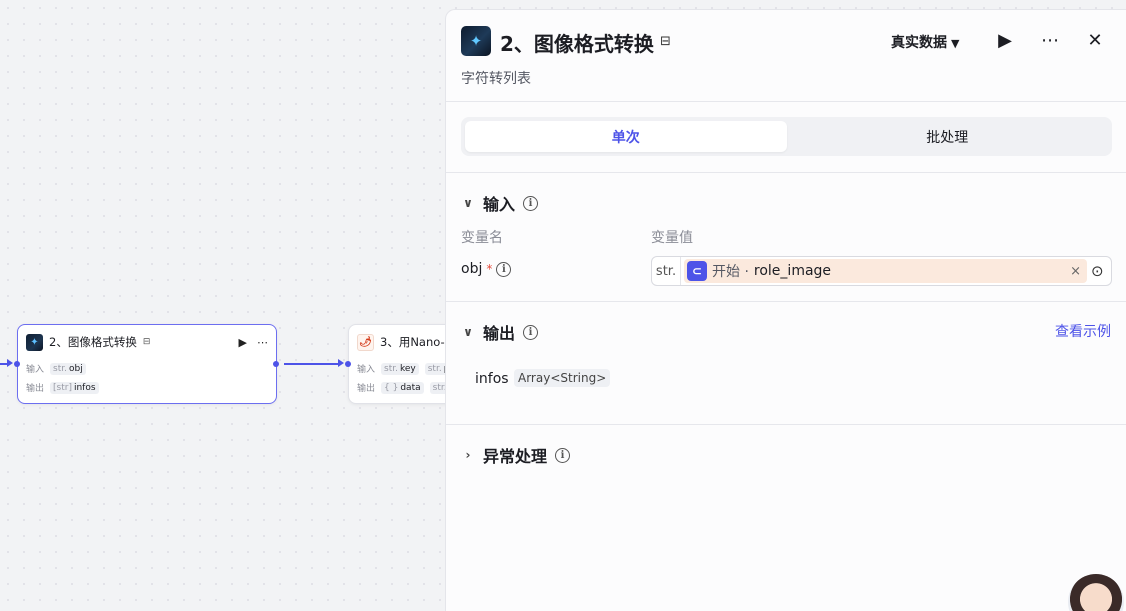  I want to click on data-mode-label: 真实数据, so click(919, 43).